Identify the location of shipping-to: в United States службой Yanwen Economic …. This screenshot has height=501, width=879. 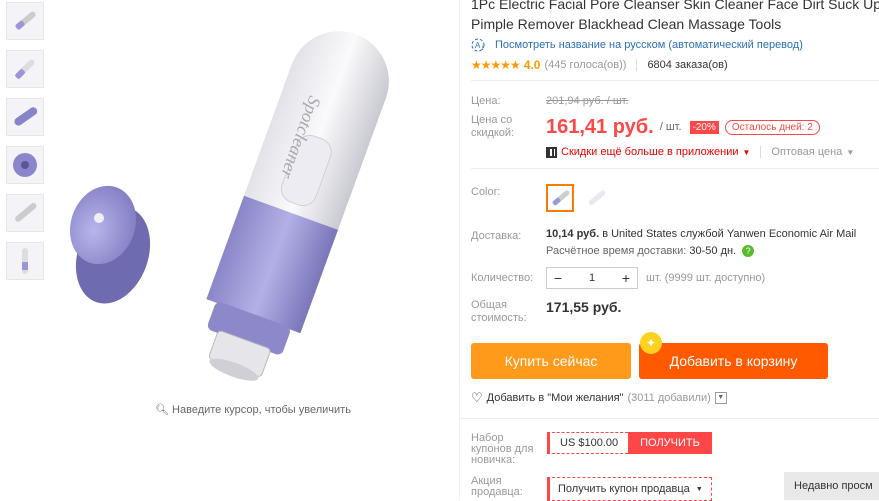
(728, 234).